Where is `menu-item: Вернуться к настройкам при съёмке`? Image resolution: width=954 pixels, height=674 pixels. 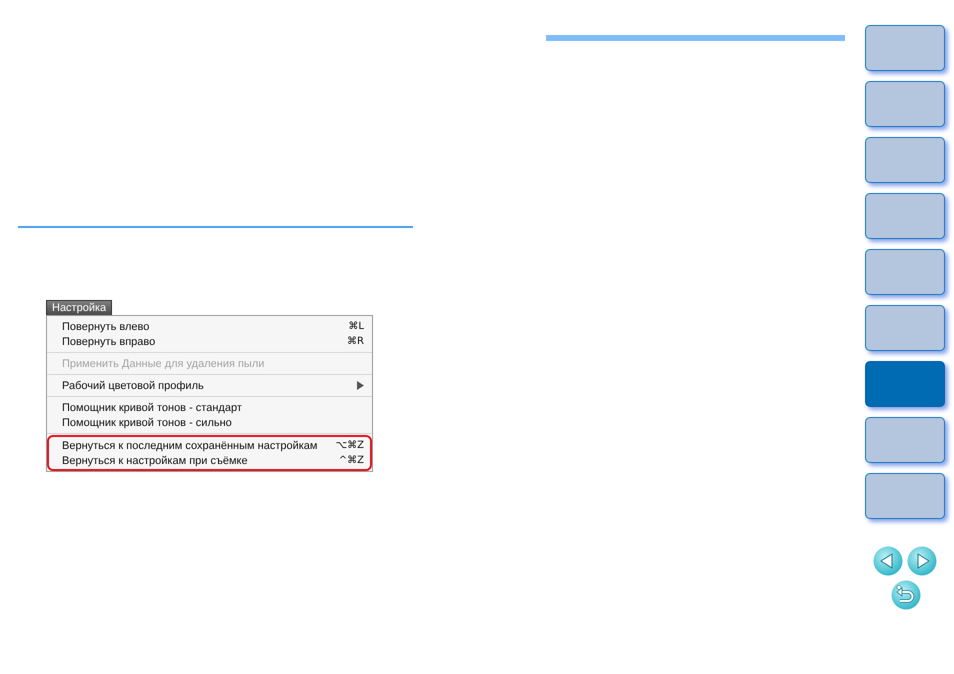
menu-item: Вернуться к настройкам при съёмке is located at coordinates (155, 460).